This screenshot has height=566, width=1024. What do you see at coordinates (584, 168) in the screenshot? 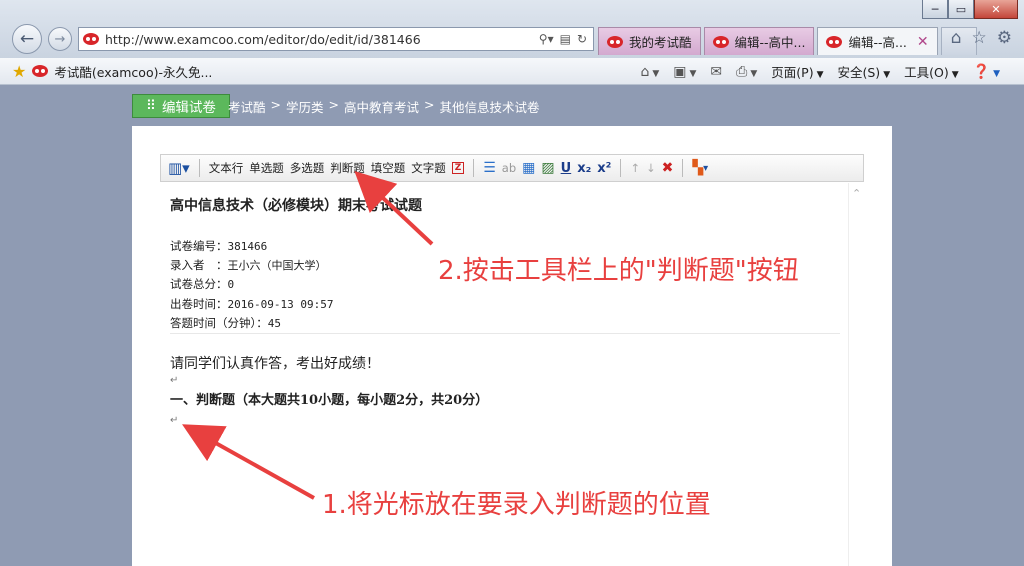
I see `subscript-button: x₂` at bounding box center [584, 168].